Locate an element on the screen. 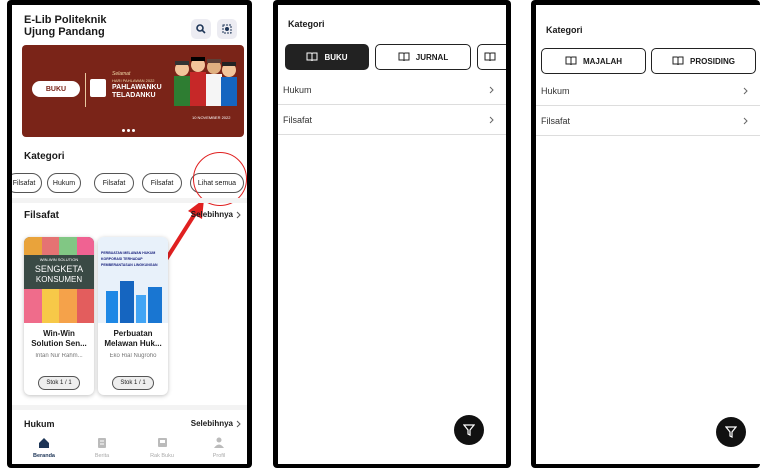 The width and height of the screenshot is (760, 468). search-button is located at coordinates (201, 29).